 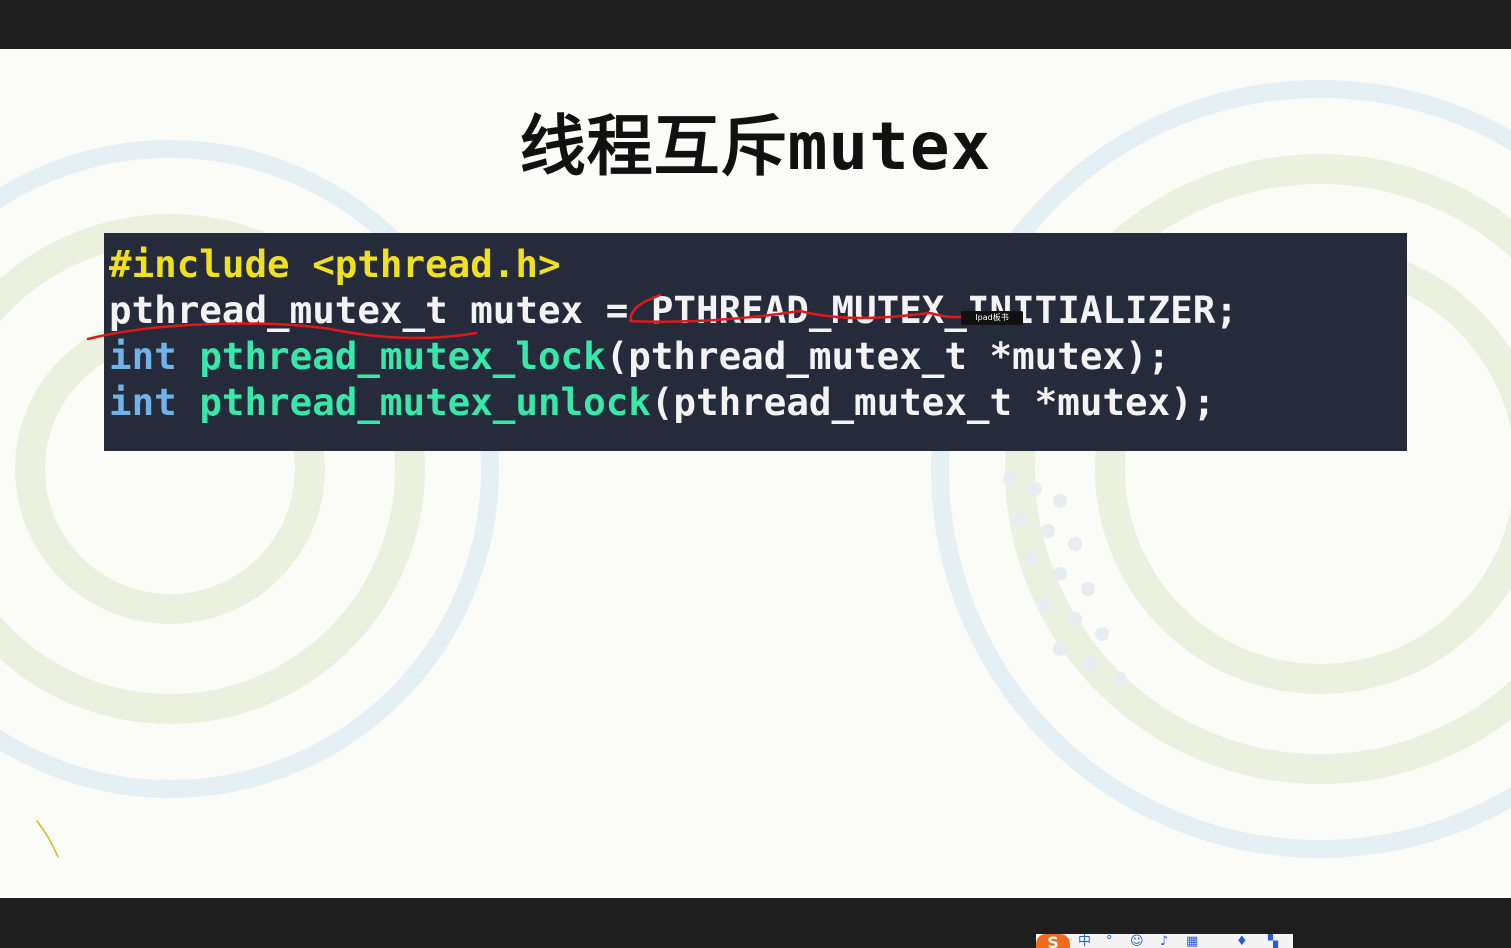 What do you see at coordinates (335, 264) in the screenshot?
I see `code-line-include: #include <pthread.h>` at bounding box center [335, 264].